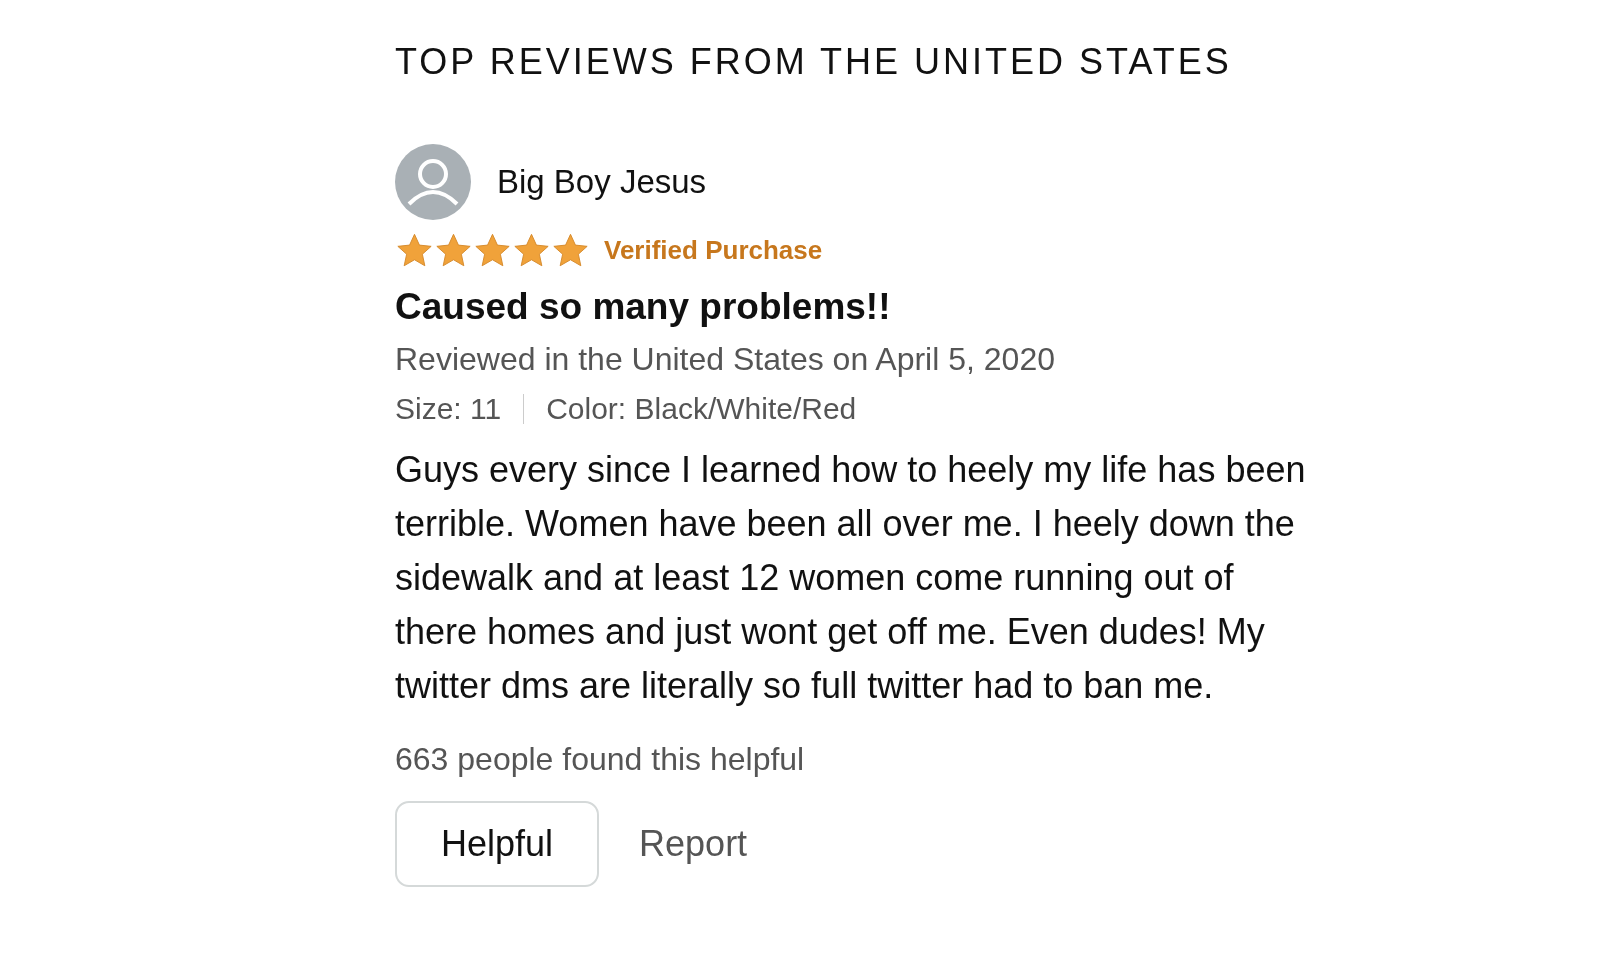 The width and height of the screenshot is (1620, 958). Describe the element at coordinates (602, 182) in the screenshot. I see `reviewer-name: Big Boy Jesus` at that location.